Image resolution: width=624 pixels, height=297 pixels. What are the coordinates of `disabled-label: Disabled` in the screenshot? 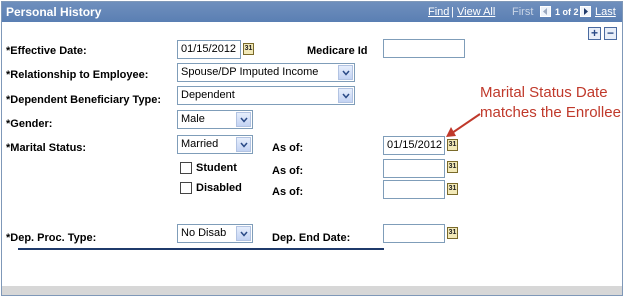 It's located at (219, 188).